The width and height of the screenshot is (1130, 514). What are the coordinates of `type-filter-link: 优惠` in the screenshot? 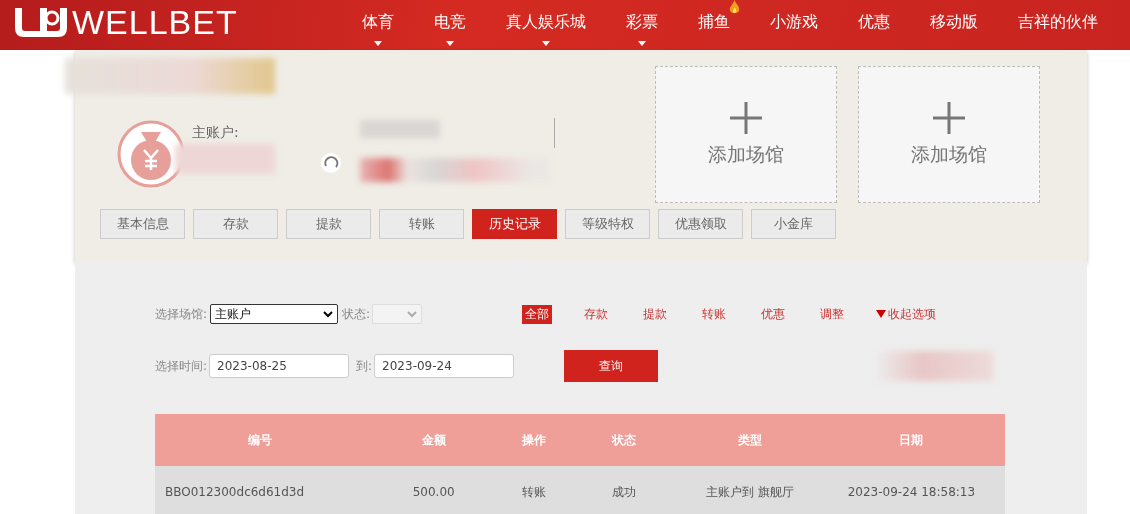 It's located at (773, 314).